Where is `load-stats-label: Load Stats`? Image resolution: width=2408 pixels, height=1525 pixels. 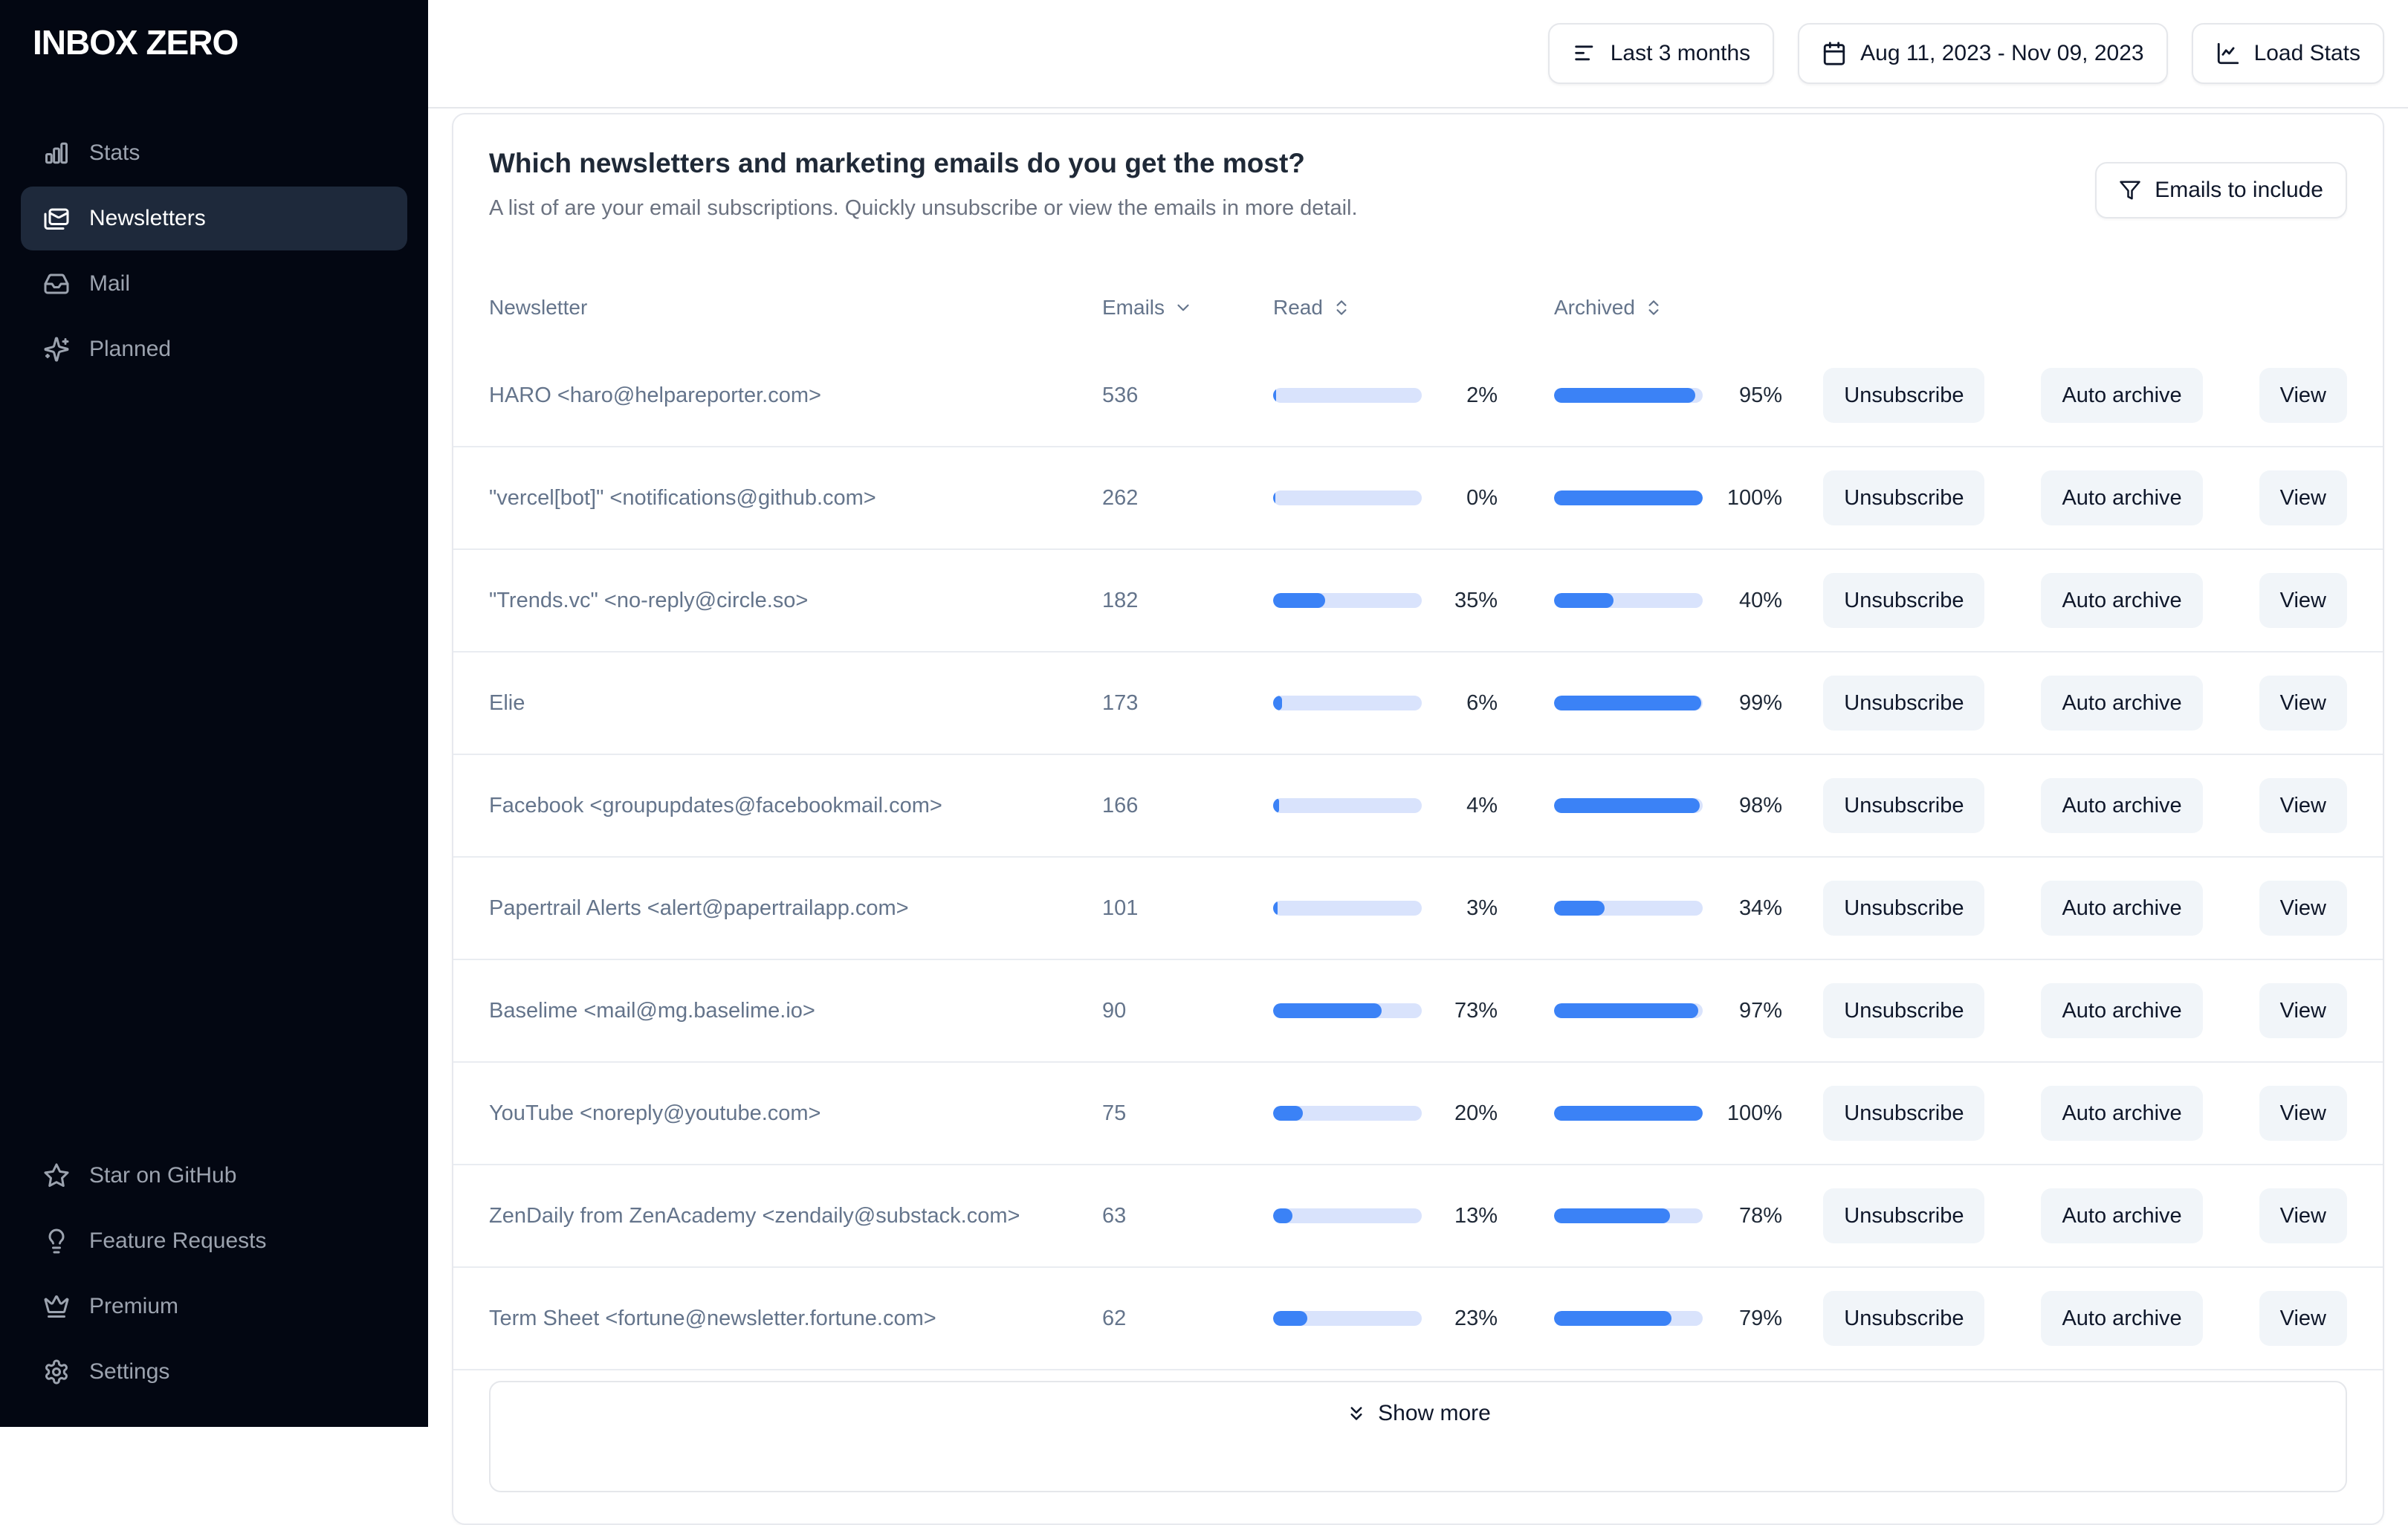
load-stats-label: Load Stats is located at coordinates (2307, 53).